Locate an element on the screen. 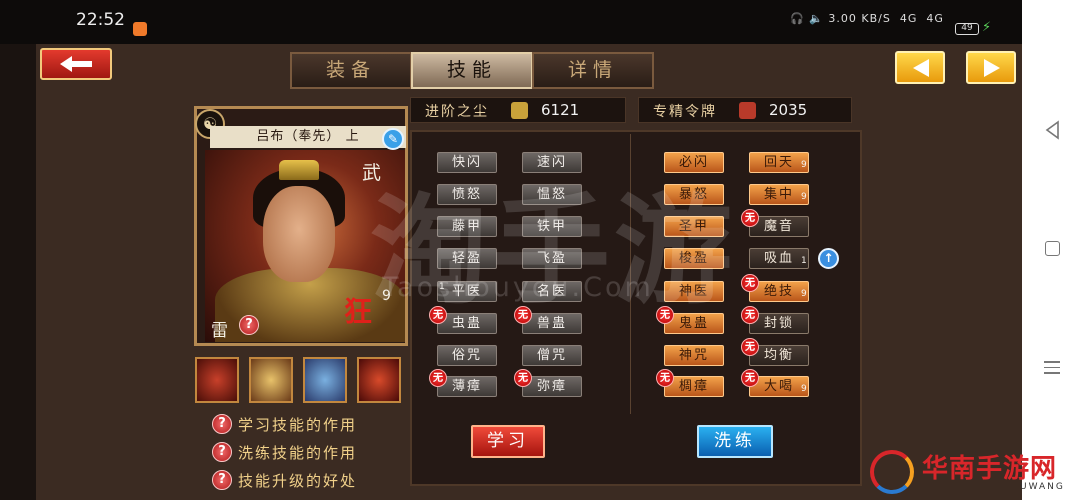  tab-skills: 技能 is located at coordinates (472, 70).